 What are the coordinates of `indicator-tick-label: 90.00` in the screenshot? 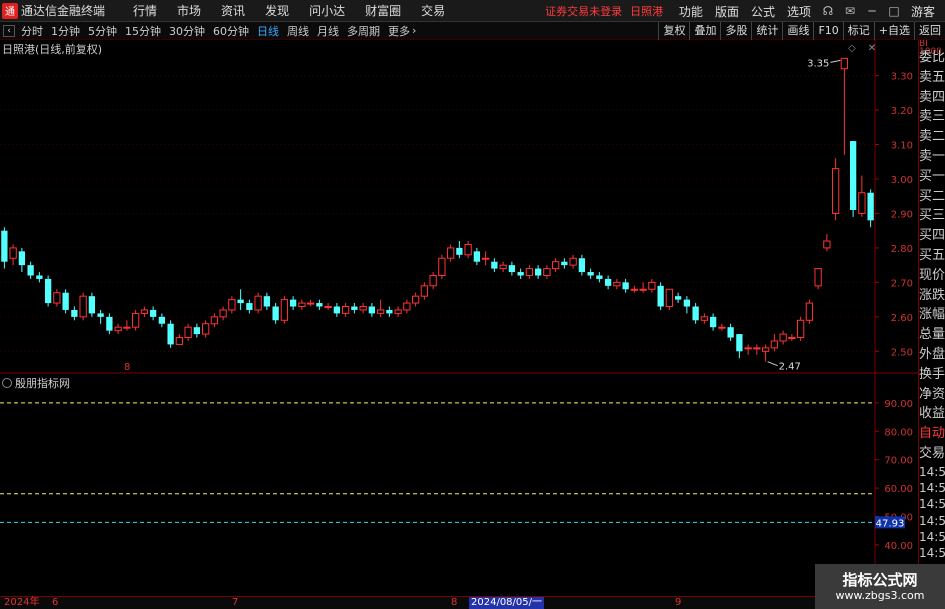 It's located at (898, 404).